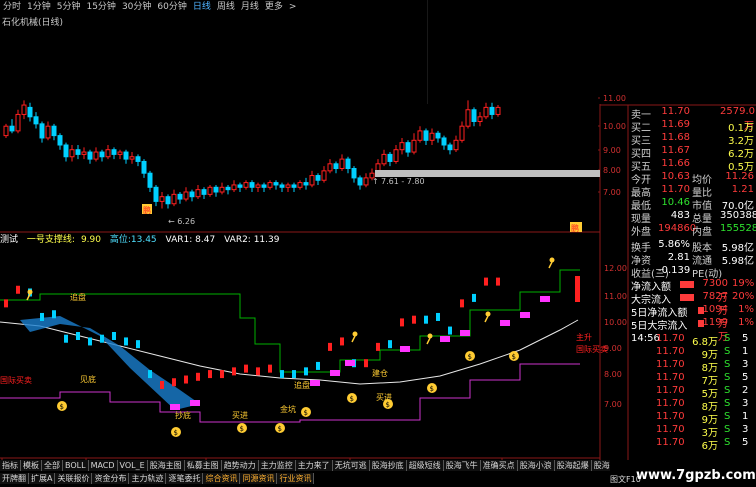 The height and width of the screenshot is (487, 756). I want to click on tabs_row2-tab-1: 扩展A, so click(42, 478).